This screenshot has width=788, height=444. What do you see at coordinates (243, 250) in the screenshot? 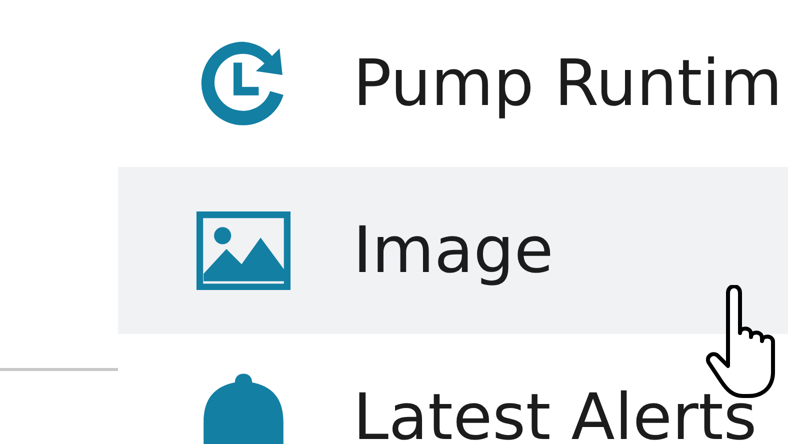
I see `image-icon` at bounding box center [243, 250].